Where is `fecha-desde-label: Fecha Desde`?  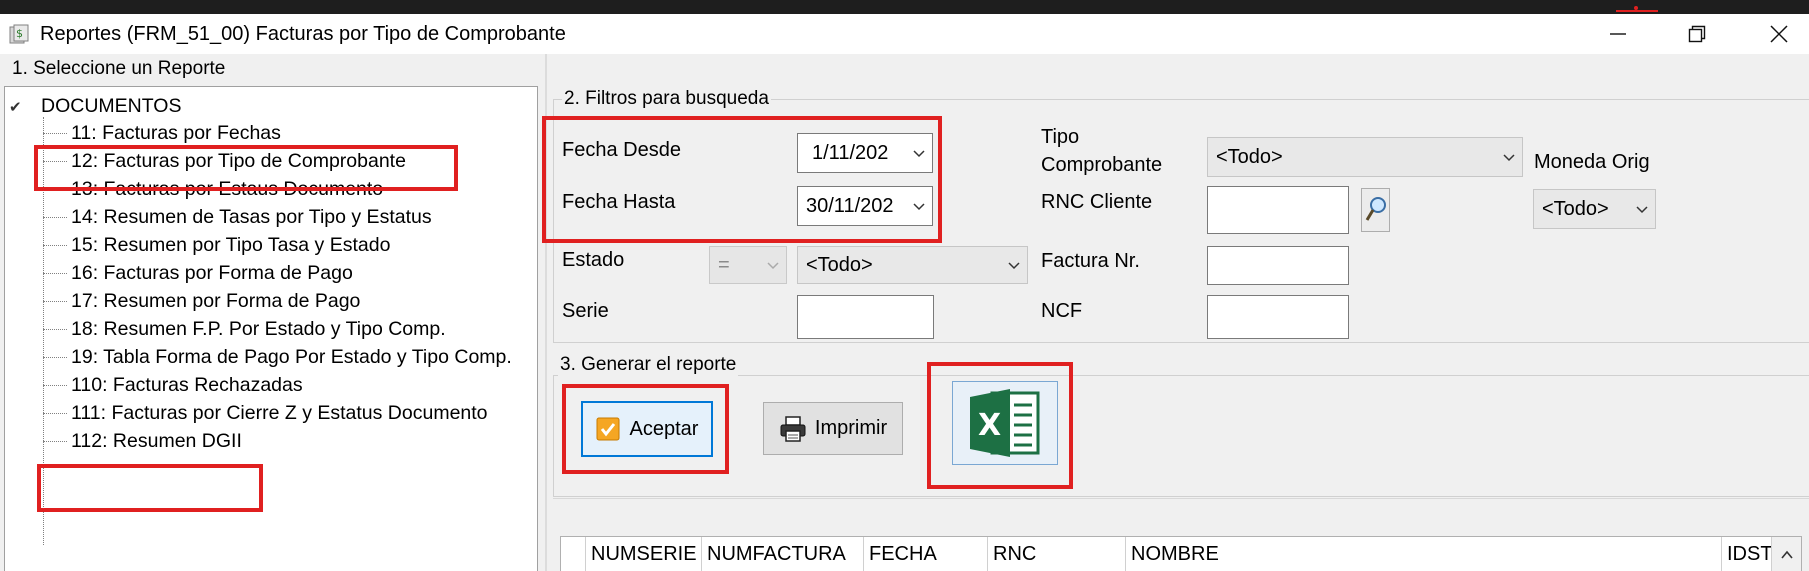 fecha-desde-label: Fecha Desde is located at coordinates (621, 150).